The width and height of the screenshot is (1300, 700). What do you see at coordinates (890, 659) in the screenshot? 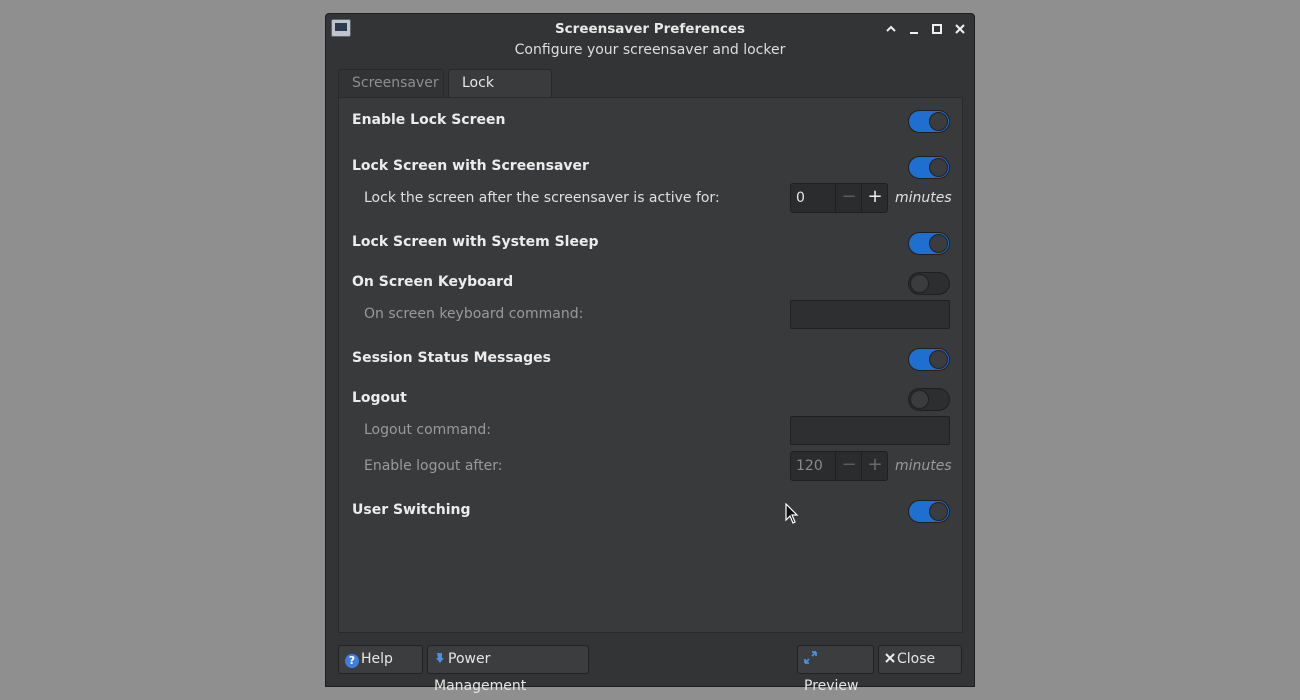
I see `close-x-icon` at bounding box center [890, 659].